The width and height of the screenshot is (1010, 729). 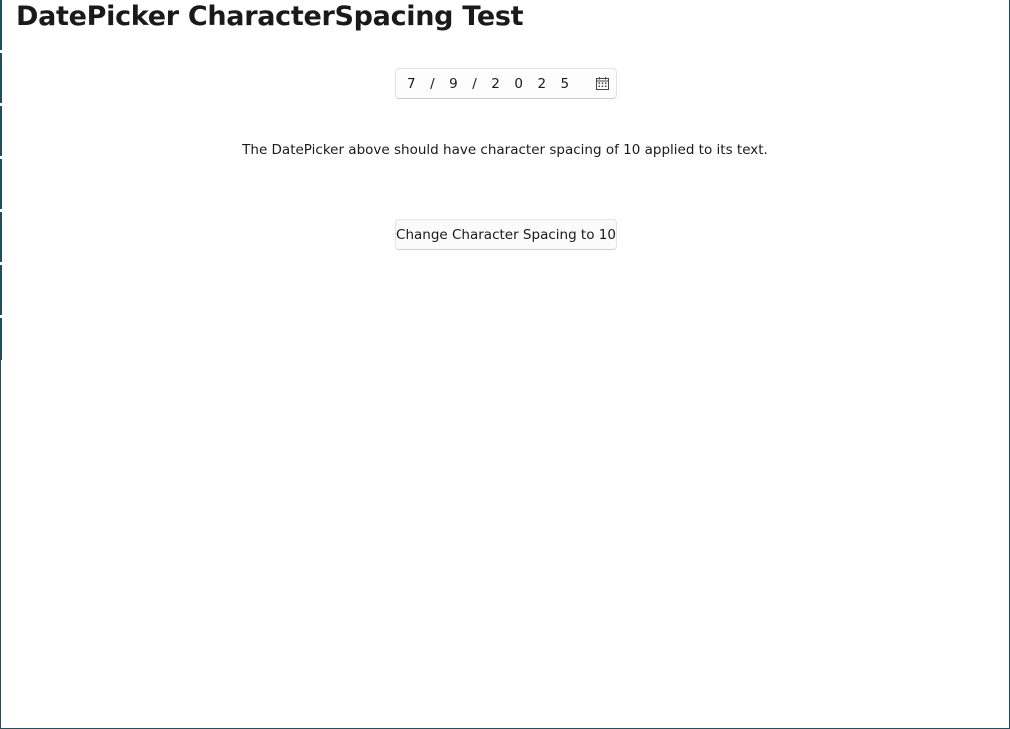 I want to click on window-edge, so click(x=1, y=180).